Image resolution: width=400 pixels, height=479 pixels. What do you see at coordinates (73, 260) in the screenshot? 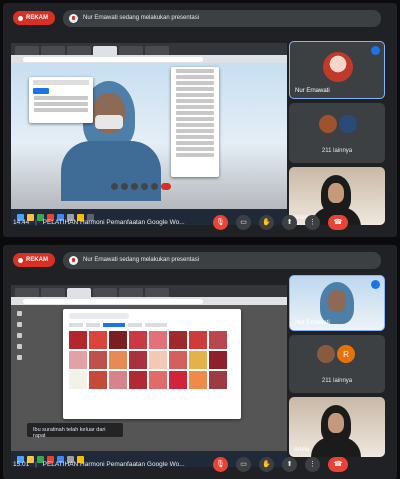
I see `presentation-icon` at bounding box center [73, 260].